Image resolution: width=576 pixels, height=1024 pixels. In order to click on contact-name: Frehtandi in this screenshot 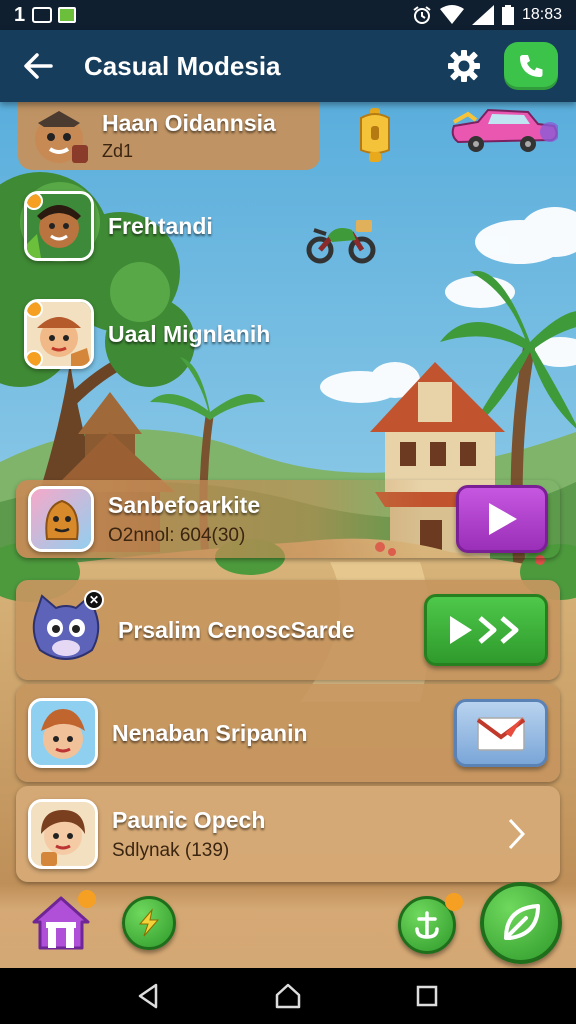, I will do `click(160, 225)`.